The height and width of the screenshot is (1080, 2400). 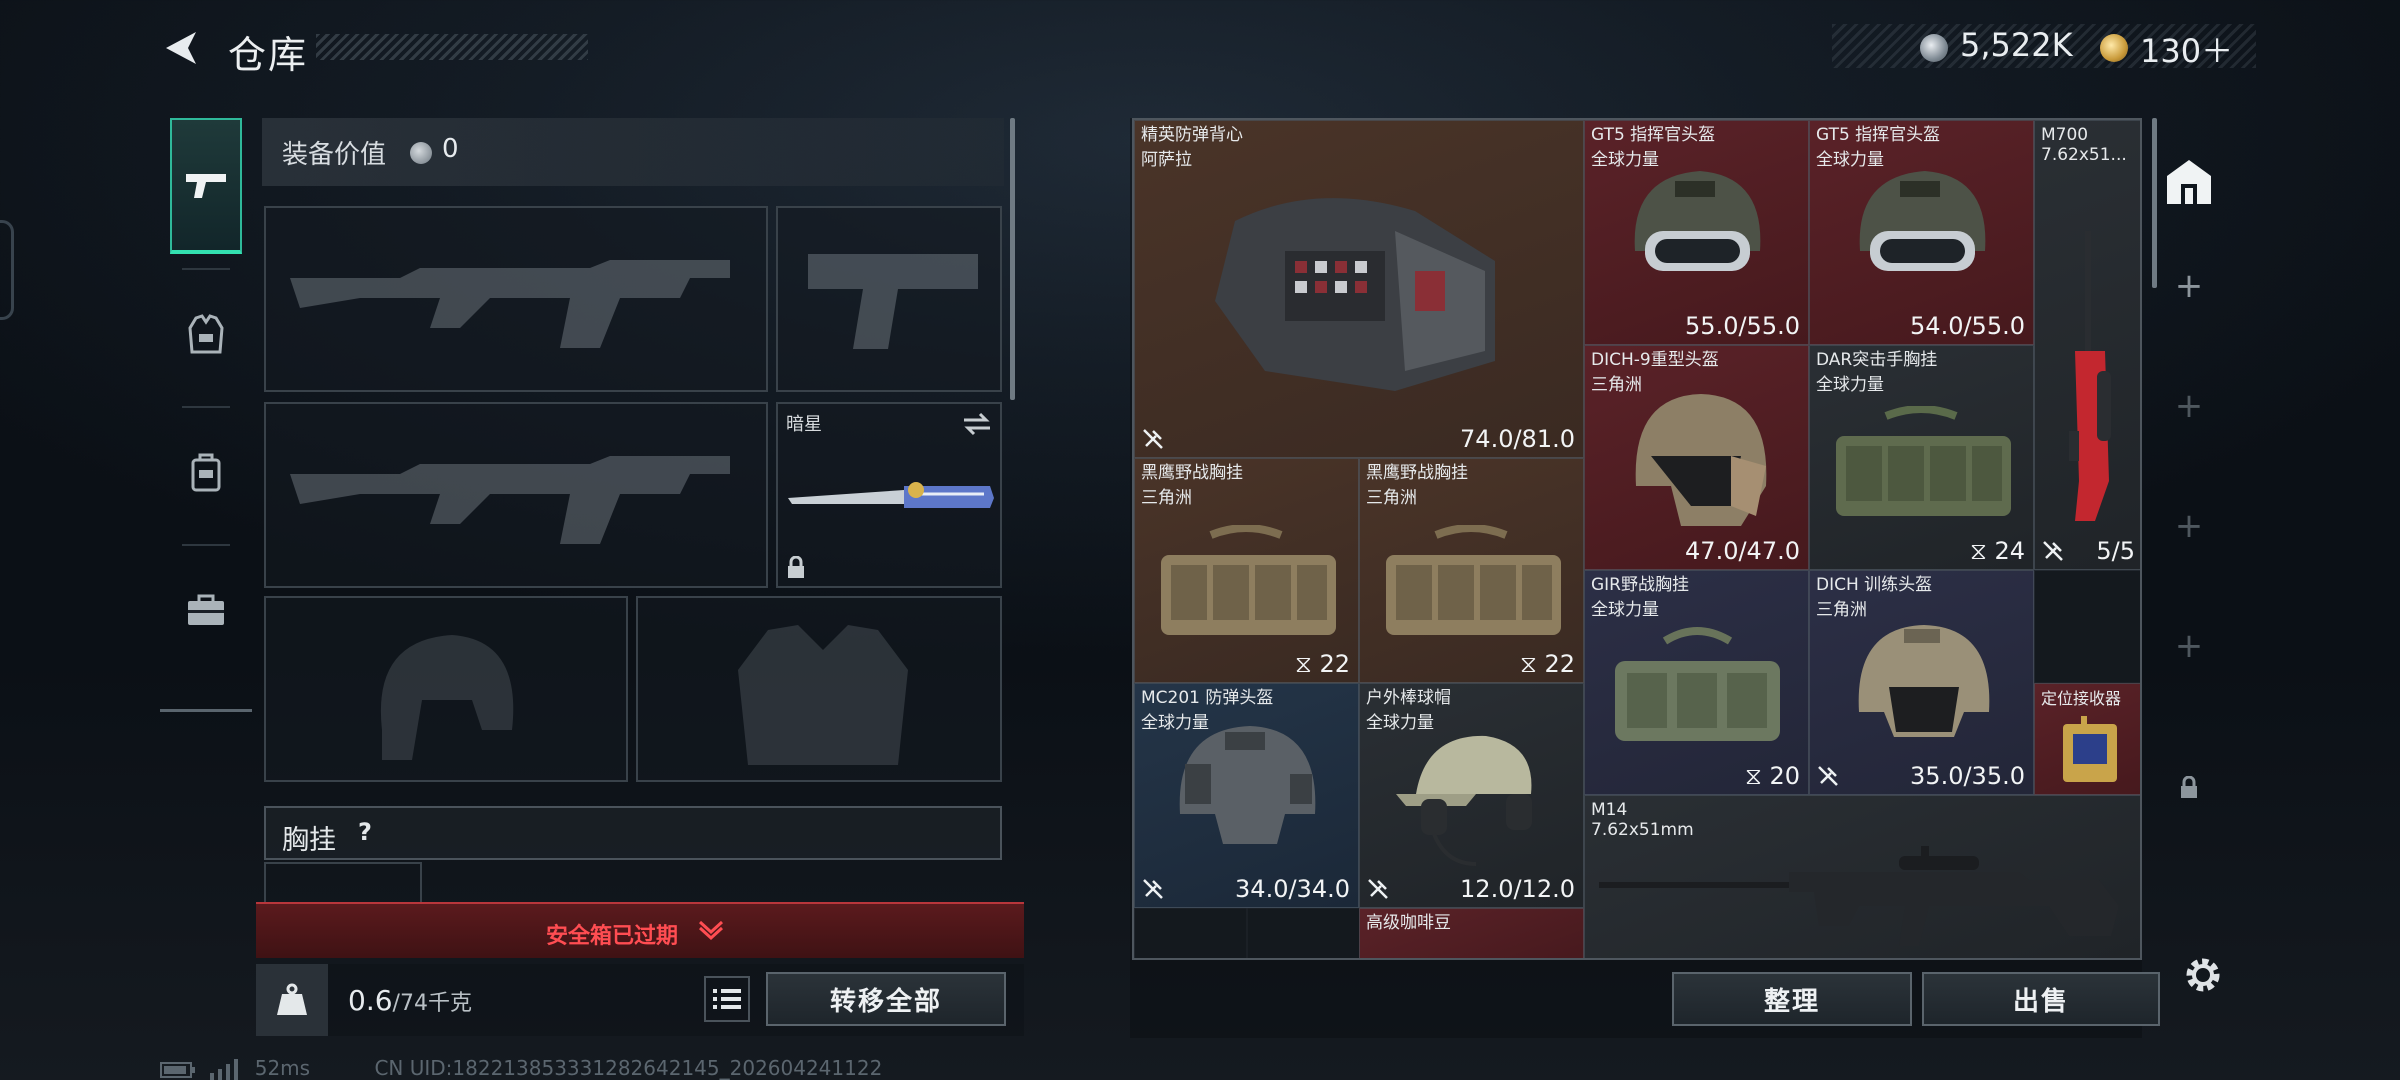 I want to click on helmet-slot, so click(x=446, y=689).